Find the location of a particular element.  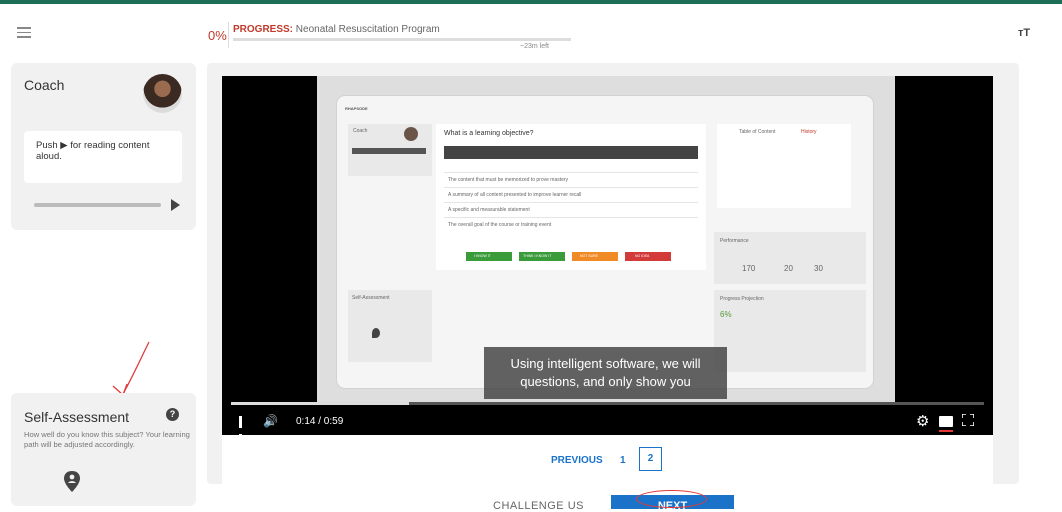

progress-divider is located at coordinates (228, 35).